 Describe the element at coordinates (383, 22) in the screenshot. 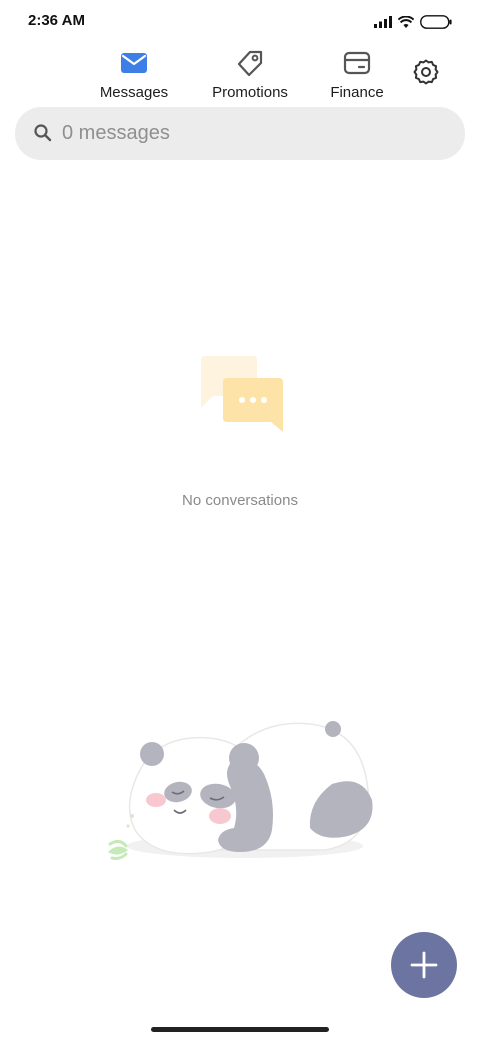

I see `signal-icon` at that location.